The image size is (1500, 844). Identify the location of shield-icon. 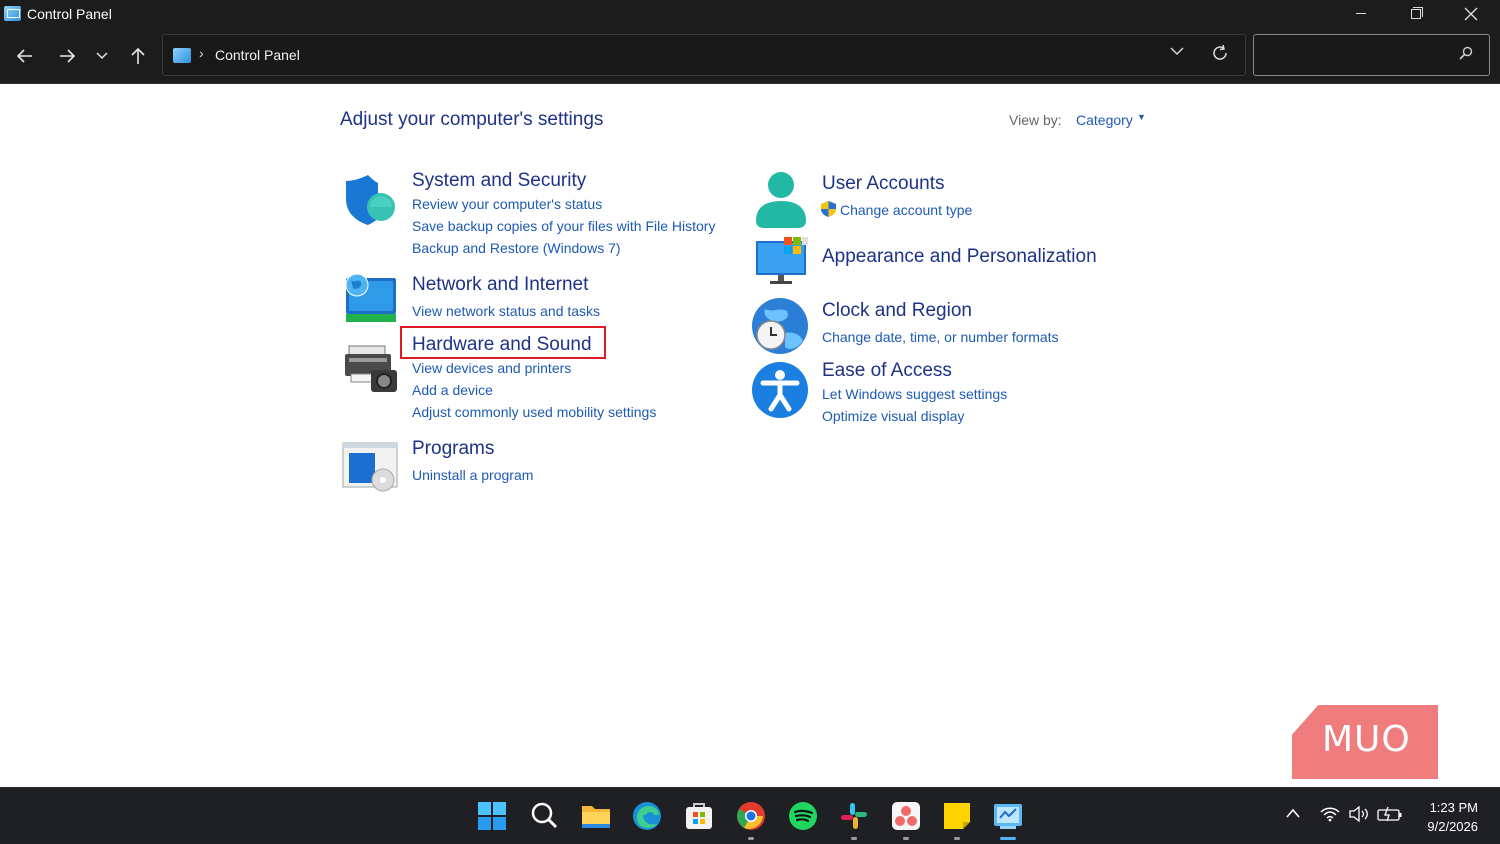
(370, 200).